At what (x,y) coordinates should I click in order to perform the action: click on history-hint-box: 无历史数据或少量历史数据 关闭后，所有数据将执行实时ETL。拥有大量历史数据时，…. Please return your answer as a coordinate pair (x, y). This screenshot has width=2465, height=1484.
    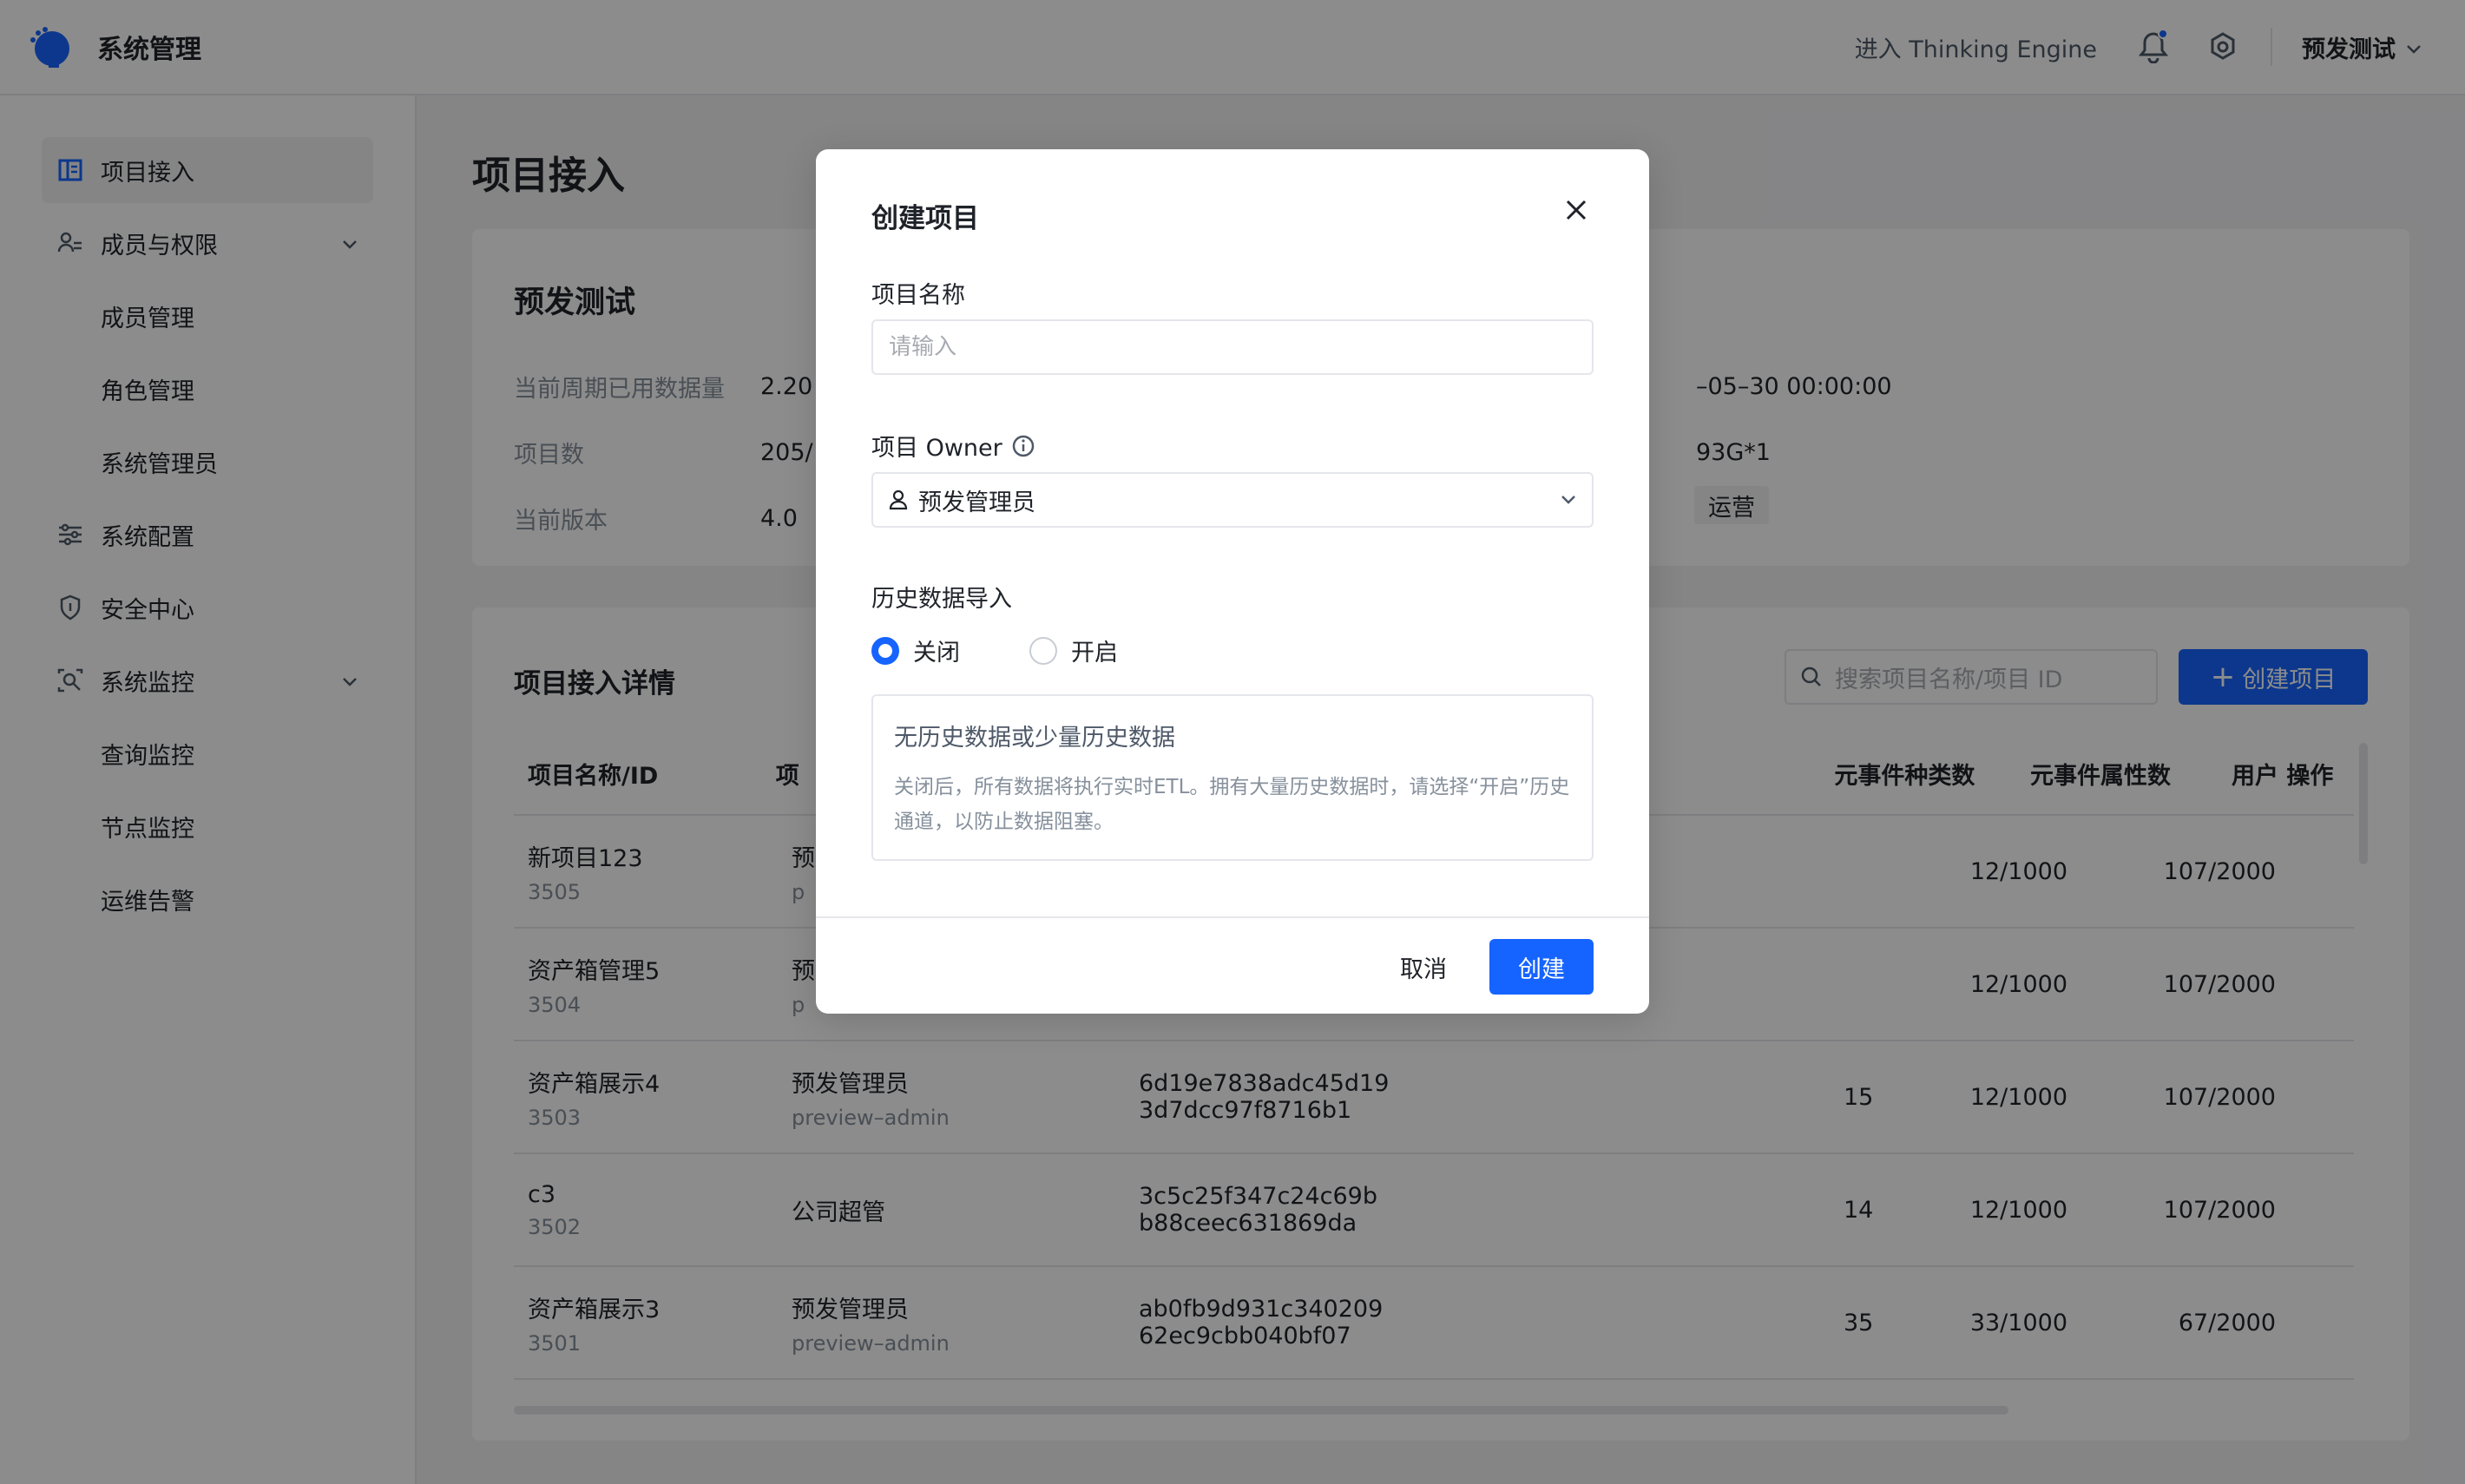
    Looking at the image, I should click on (1233, 778).